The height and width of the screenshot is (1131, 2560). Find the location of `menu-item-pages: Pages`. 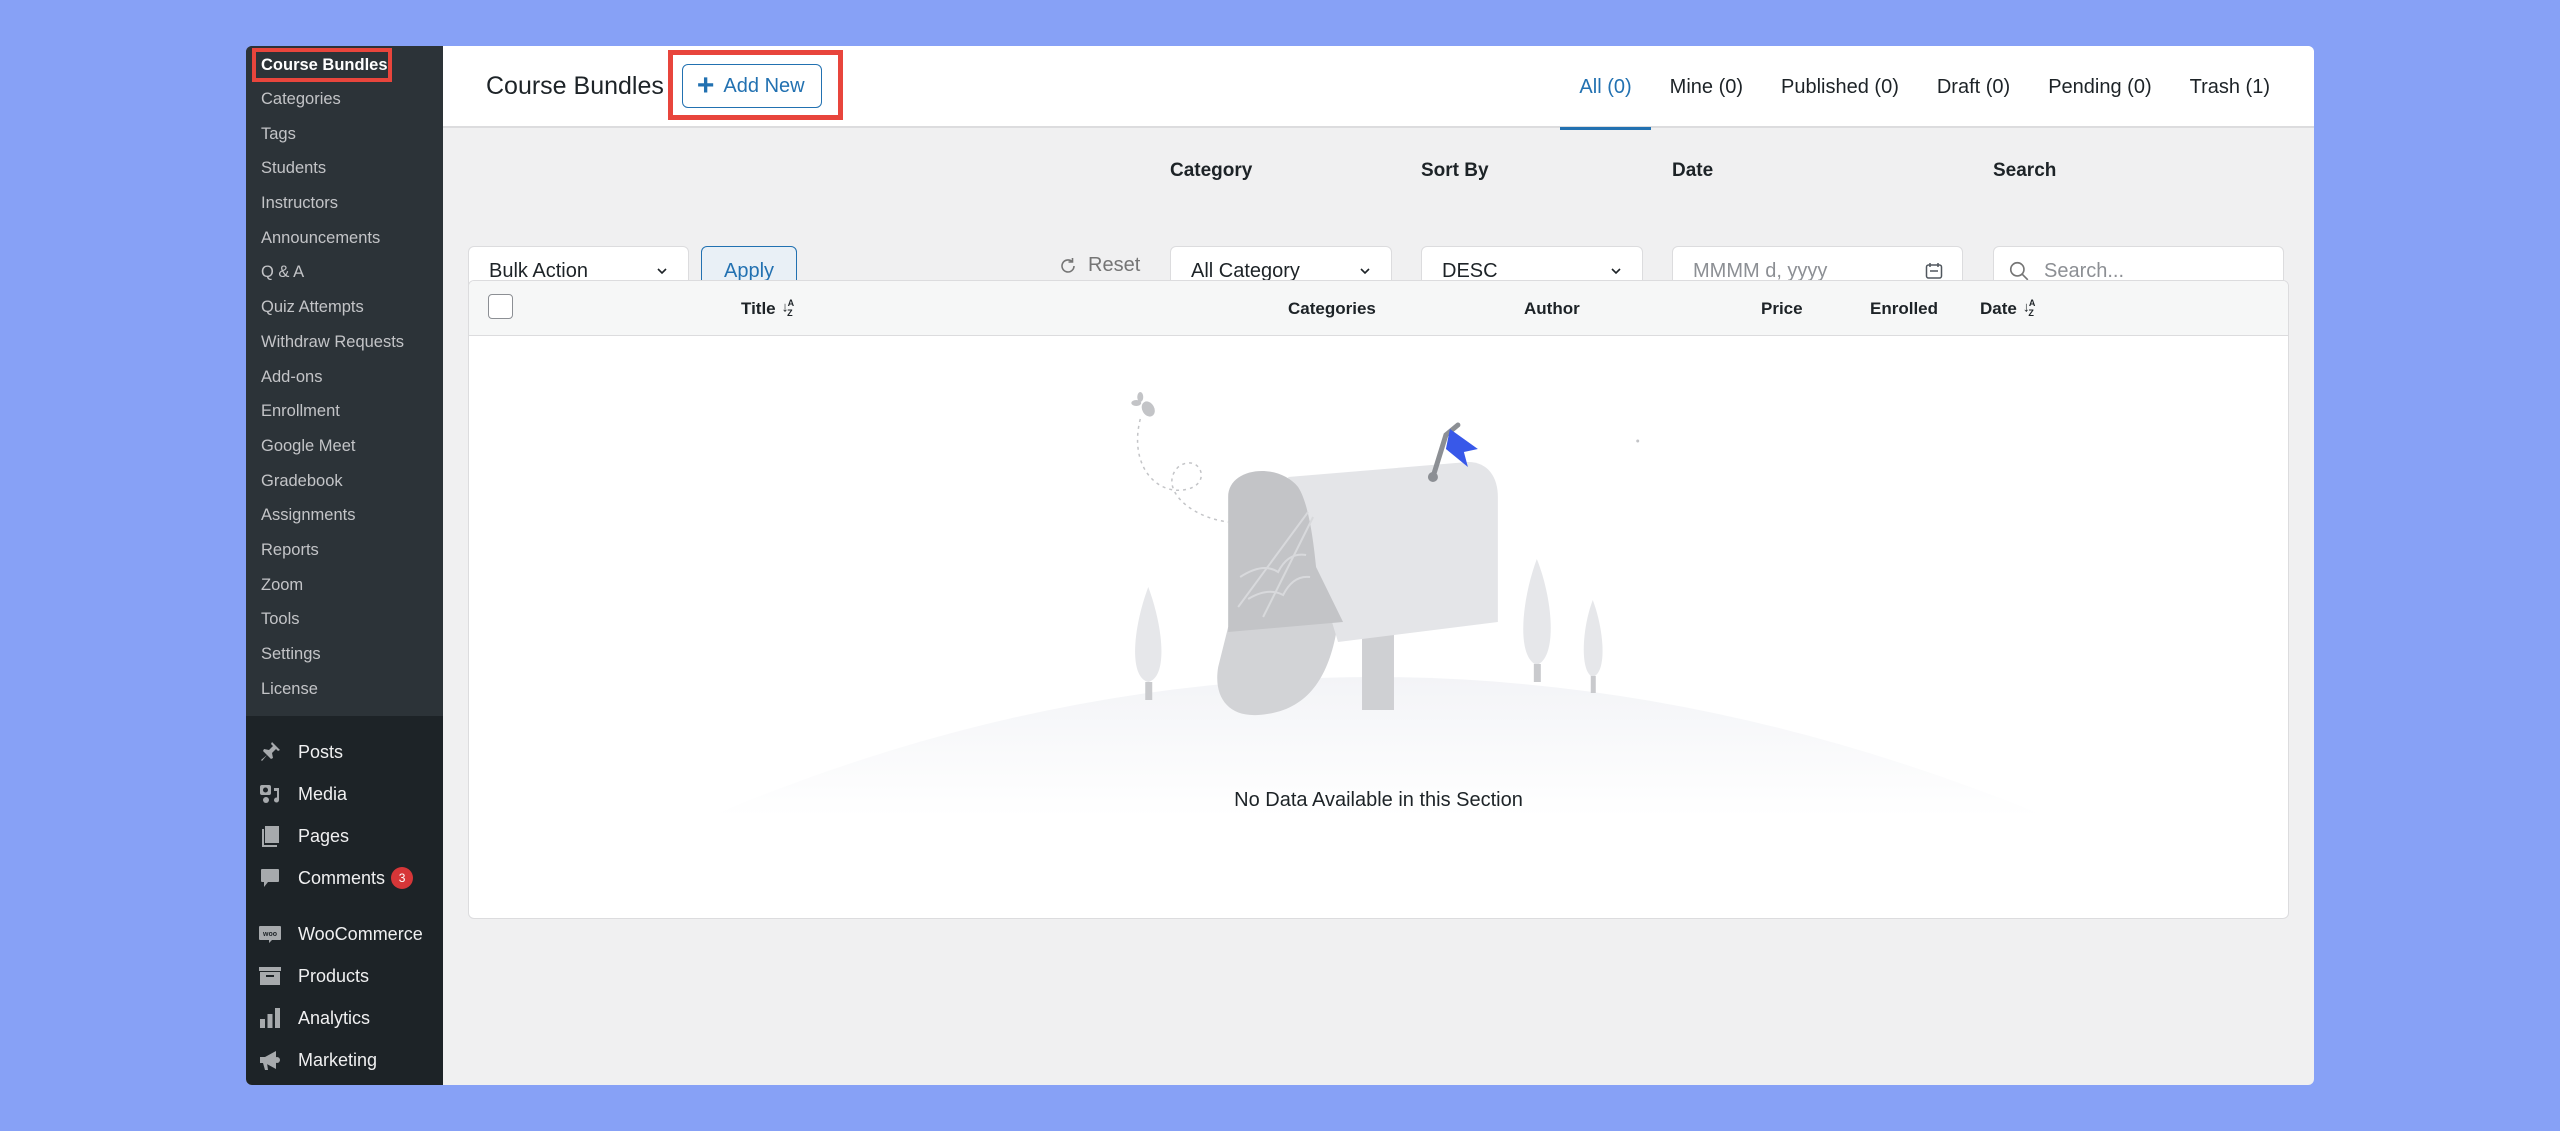

menu-item-pages: Pages is located at coordinates (344, 836).